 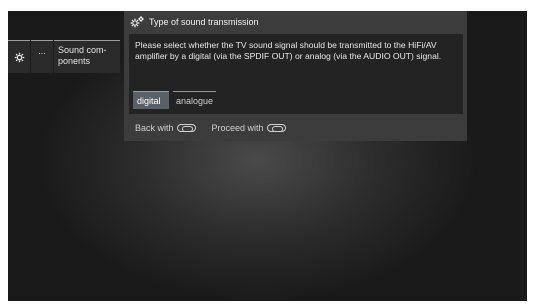 What do you see at coordinates (204, 22) in the screenshot?
I see `dialog-title: Type of sound transmission` at bounding box center [204, 22].